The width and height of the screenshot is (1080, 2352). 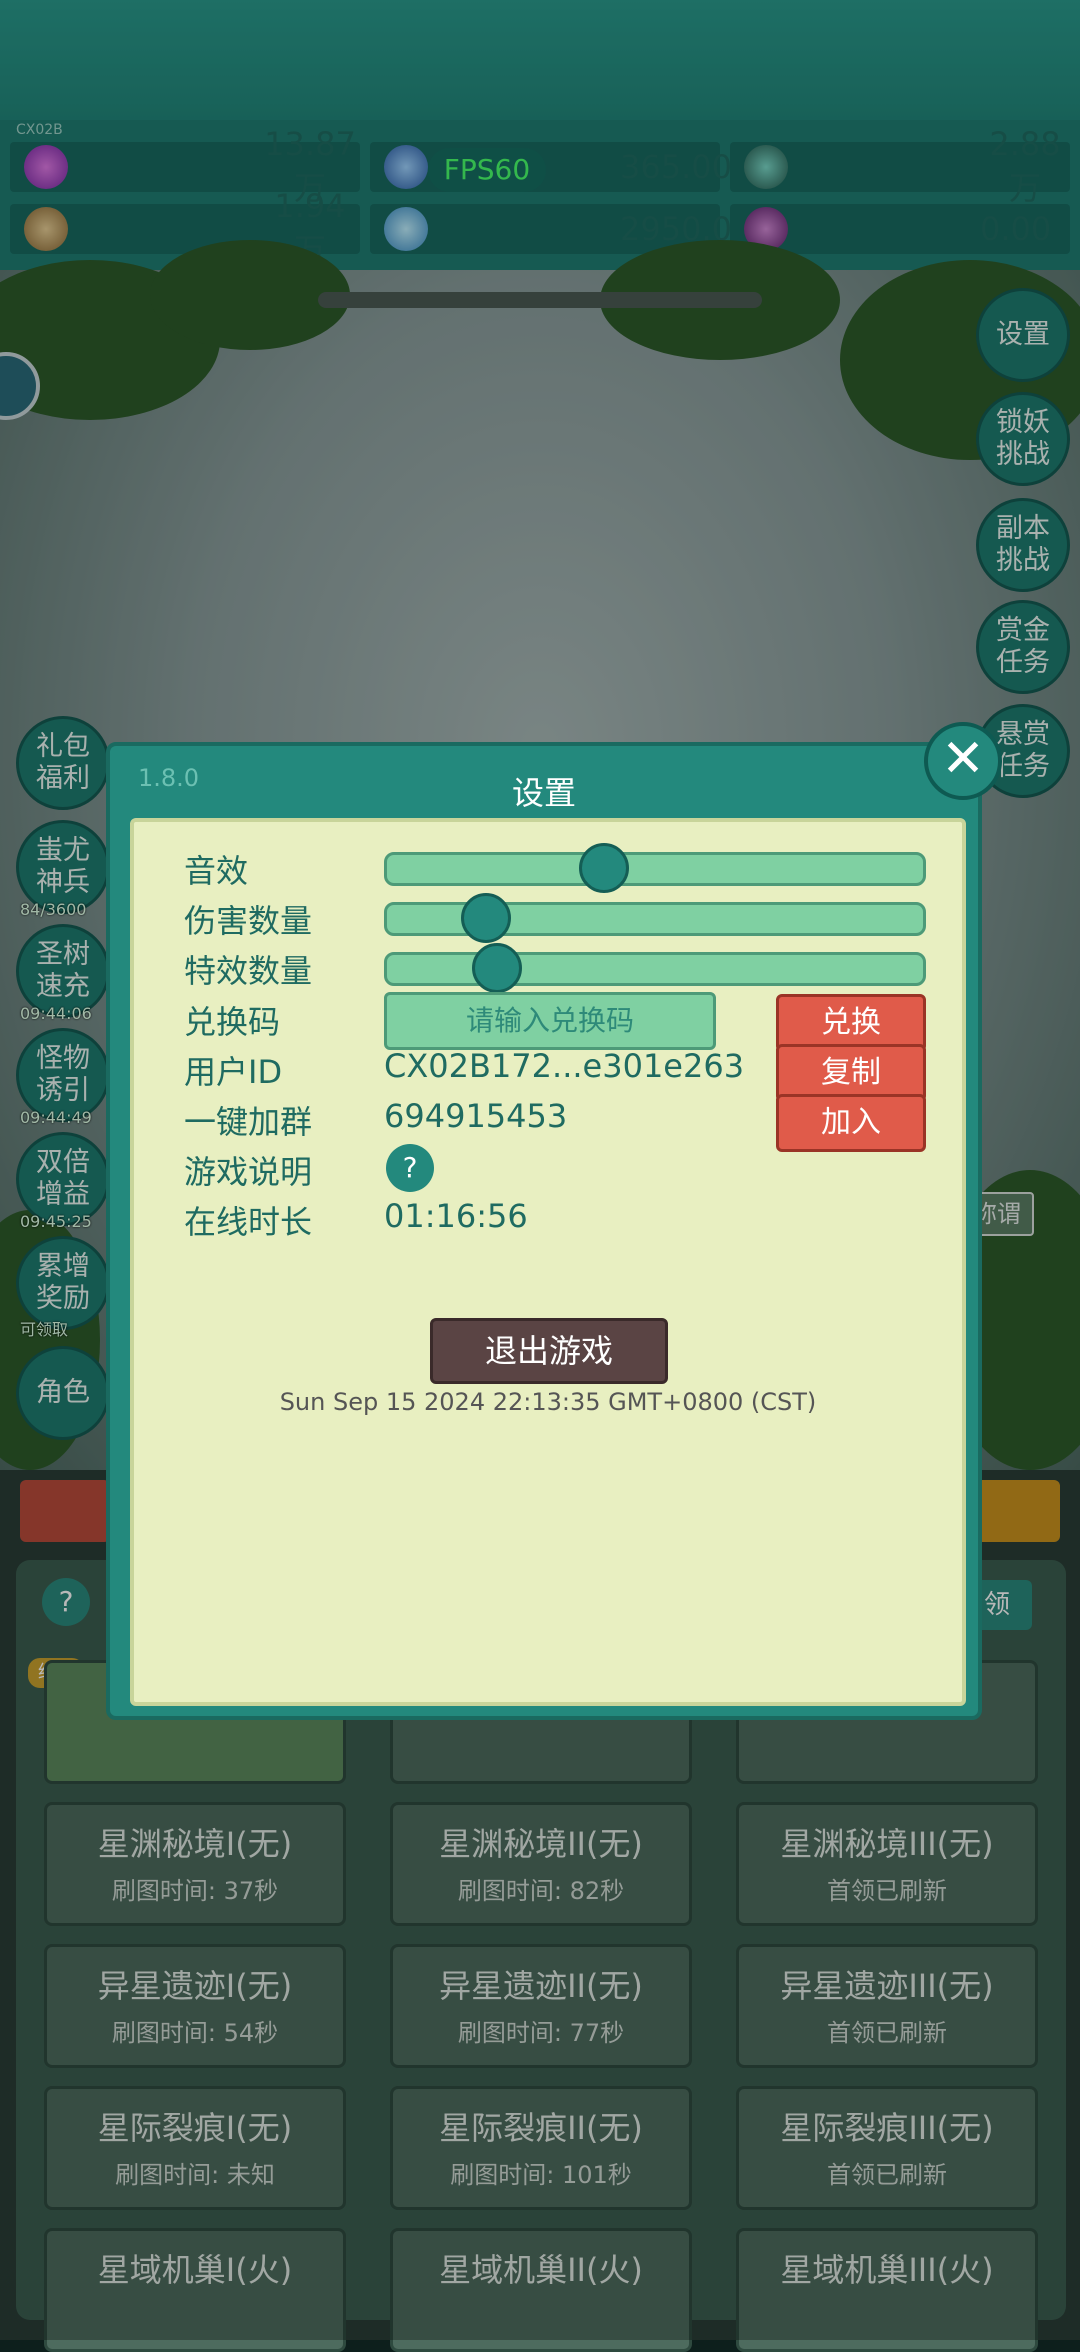 I want to click on online-label: 在线时长, so click(x=248, y=1222).